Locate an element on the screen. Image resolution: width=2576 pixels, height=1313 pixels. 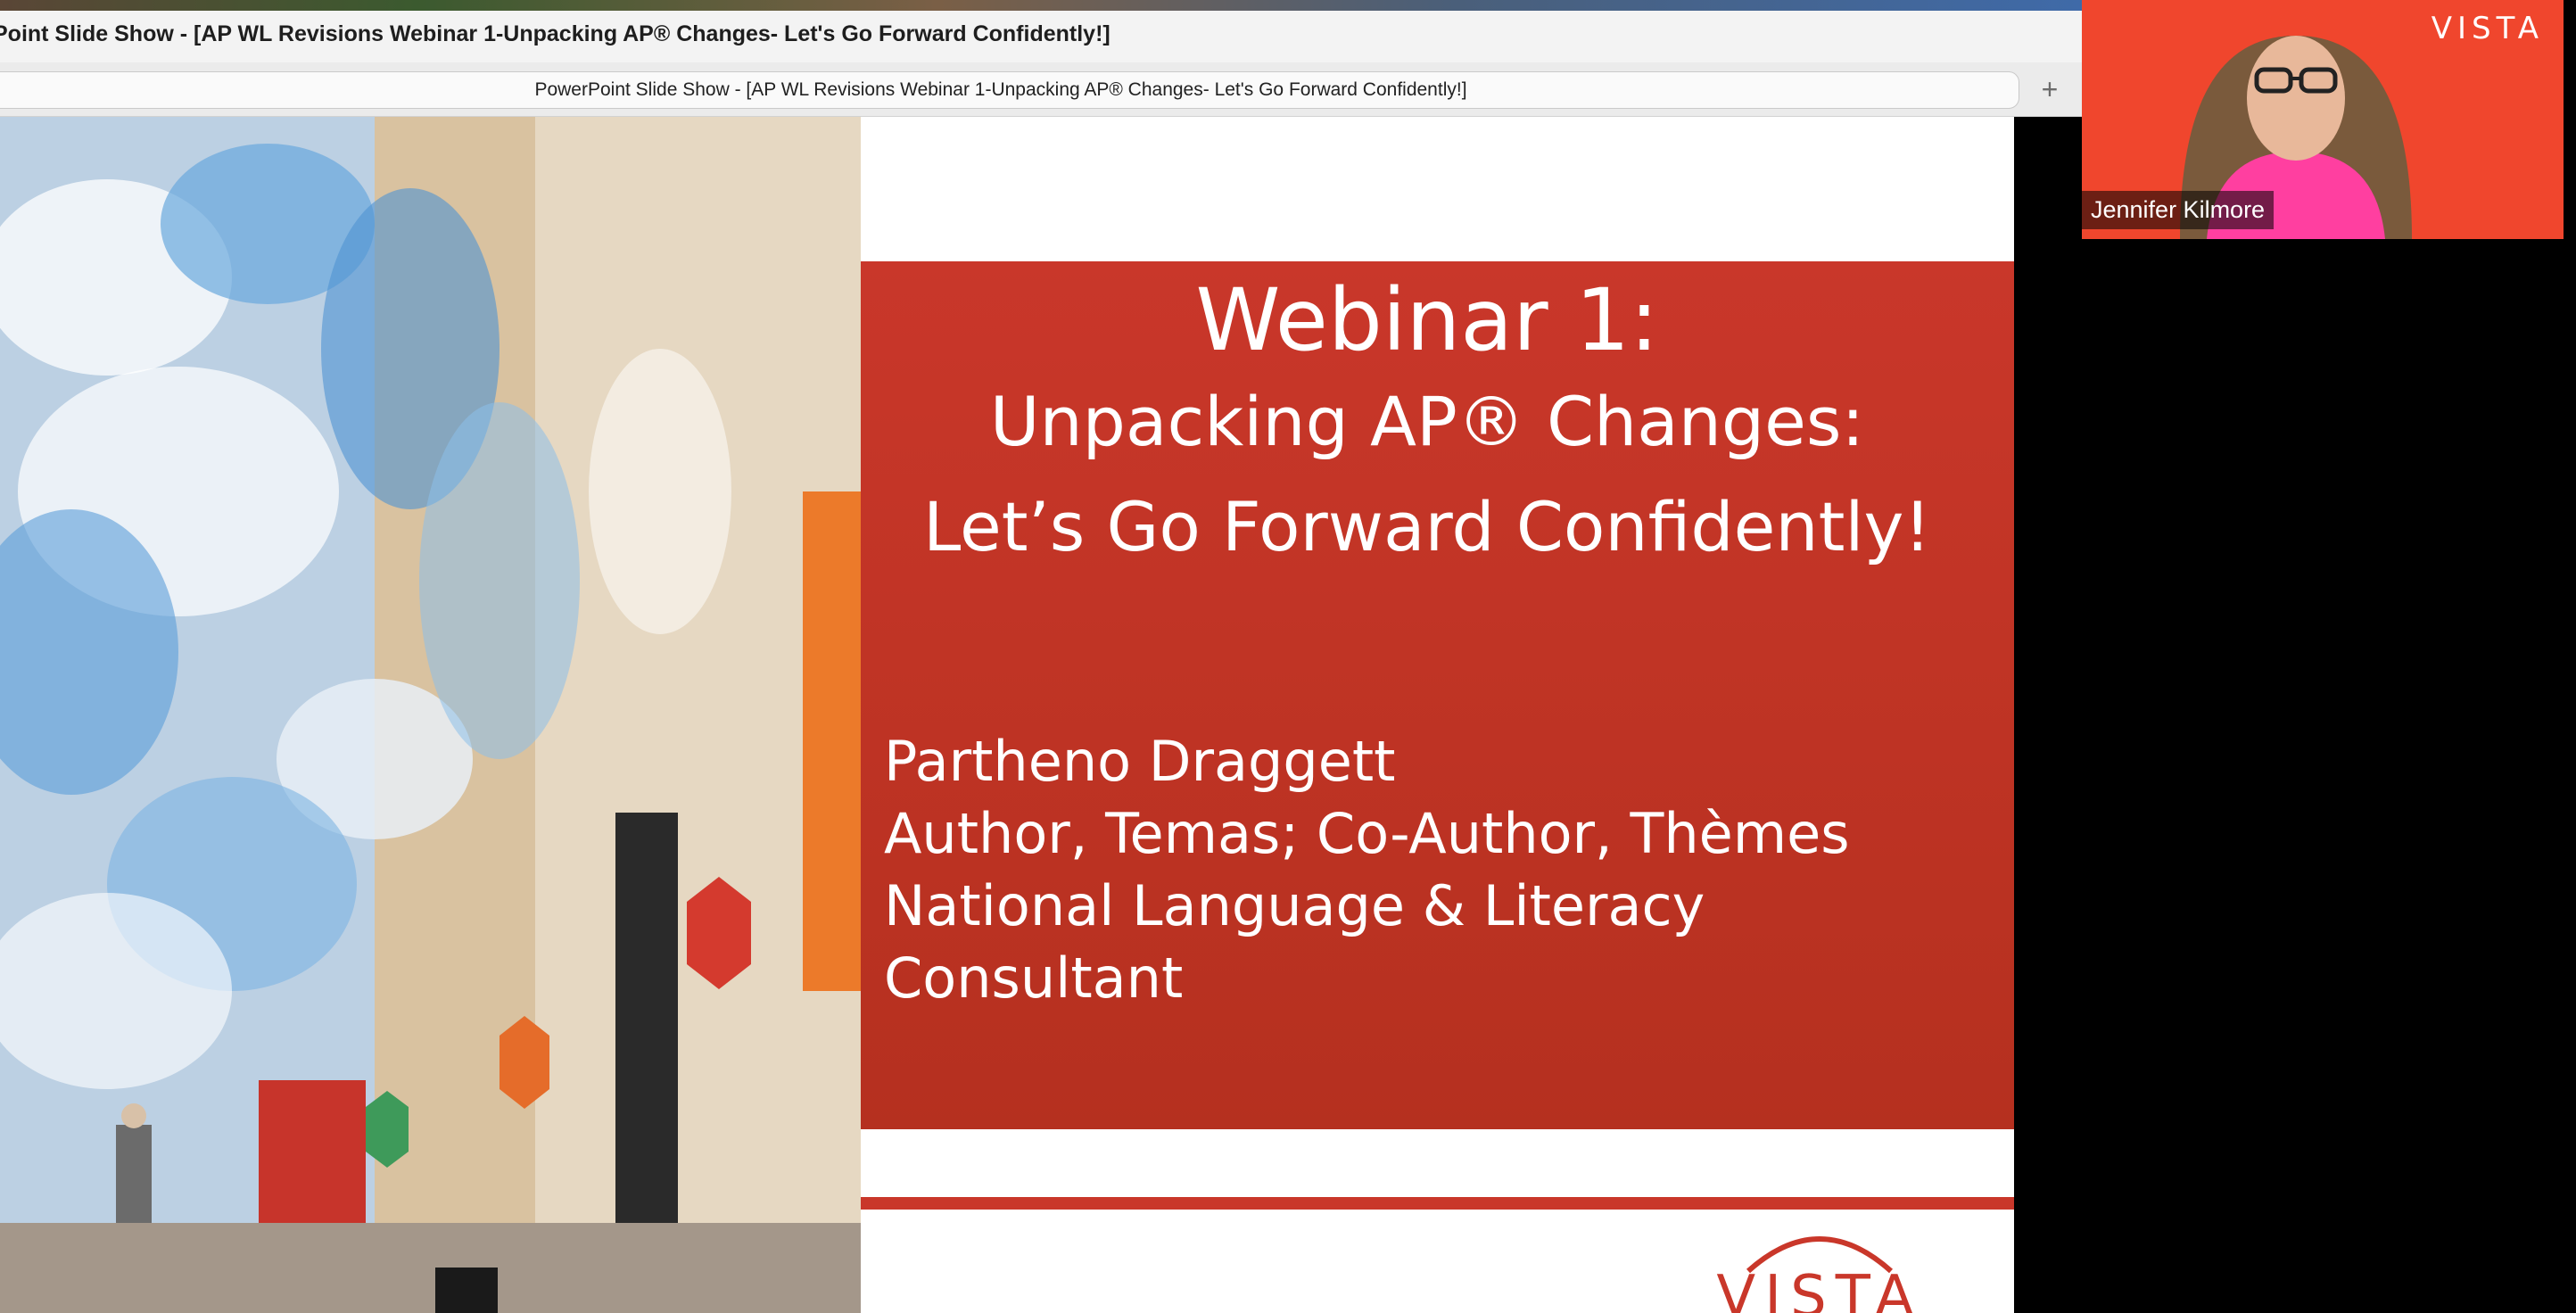
background-strip is located at coordinates (1041, 5).